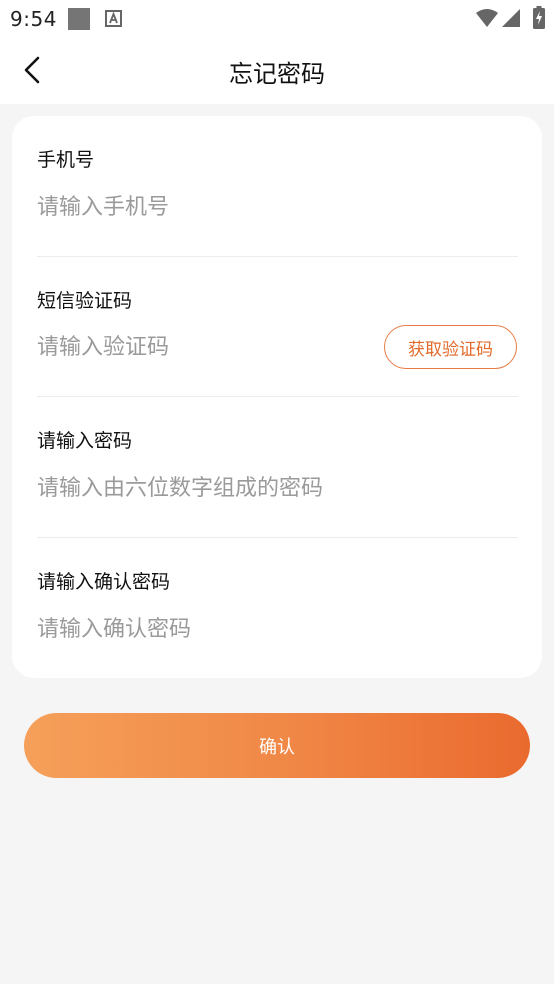 This screenshot has width=554, height=984. Describe the element at coordinates (197, 347) in the screenshot. I see `sms-code-input` at that location.